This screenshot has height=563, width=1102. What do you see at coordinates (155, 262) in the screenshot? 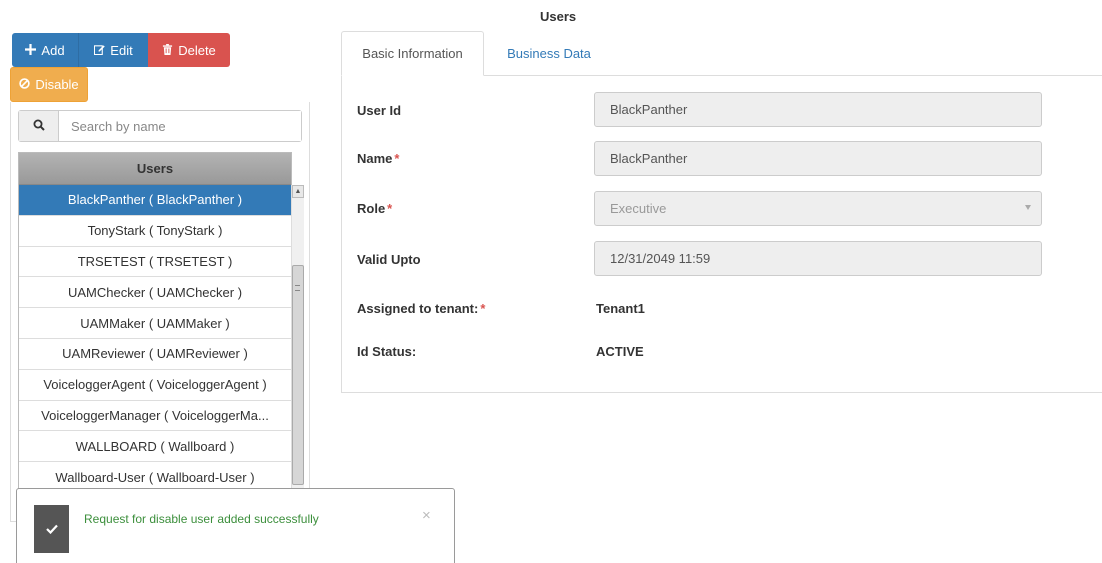
I see `list-item: TRSETEST ( TRSETEST )` at bounding box center [155, 262].